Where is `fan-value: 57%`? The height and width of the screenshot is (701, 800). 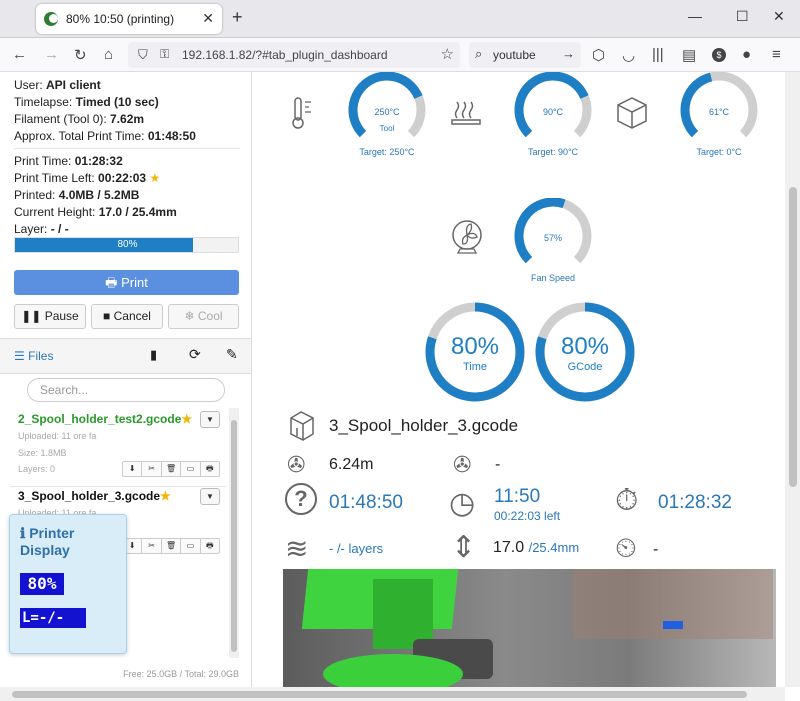
fan-value: 57% is located at coordinates (553, 238).